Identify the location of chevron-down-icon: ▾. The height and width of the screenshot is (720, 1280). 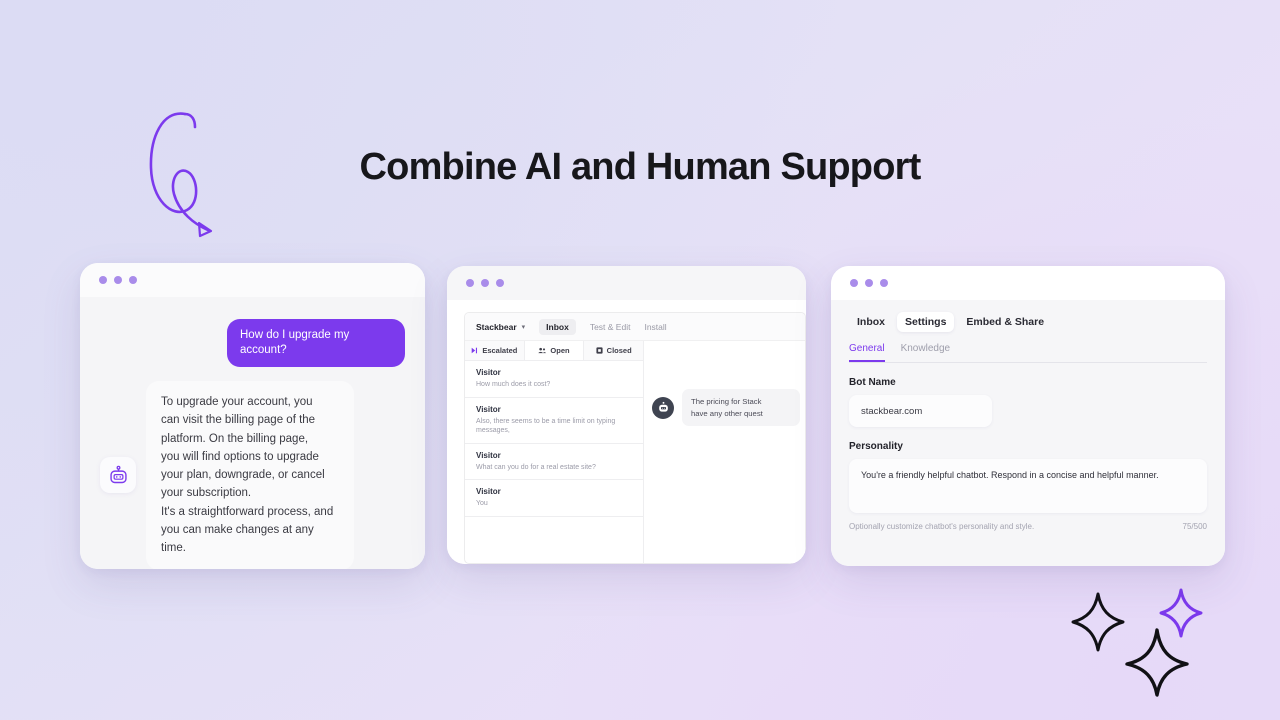
(524, 327).